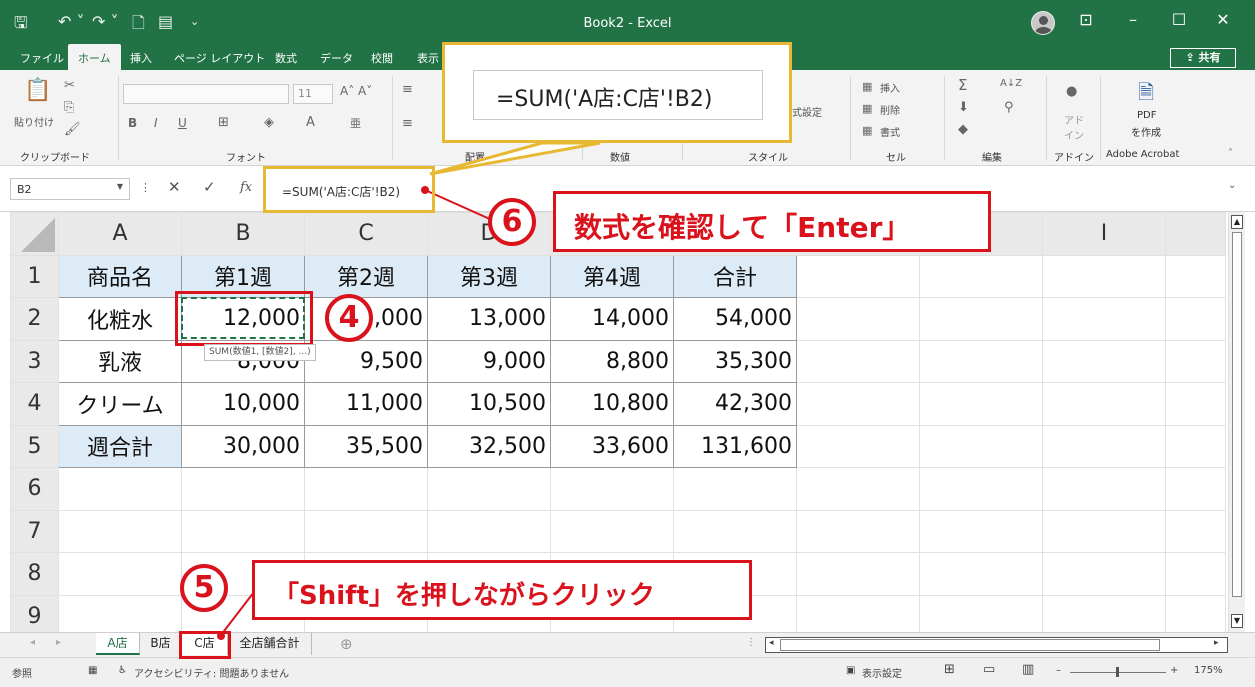 Image resolution: width=1255 pixels, height=687 pixels. Describe the element at coordinates (120, 361) in the screenshot. I see `cell-a3: 乳液` at that location.